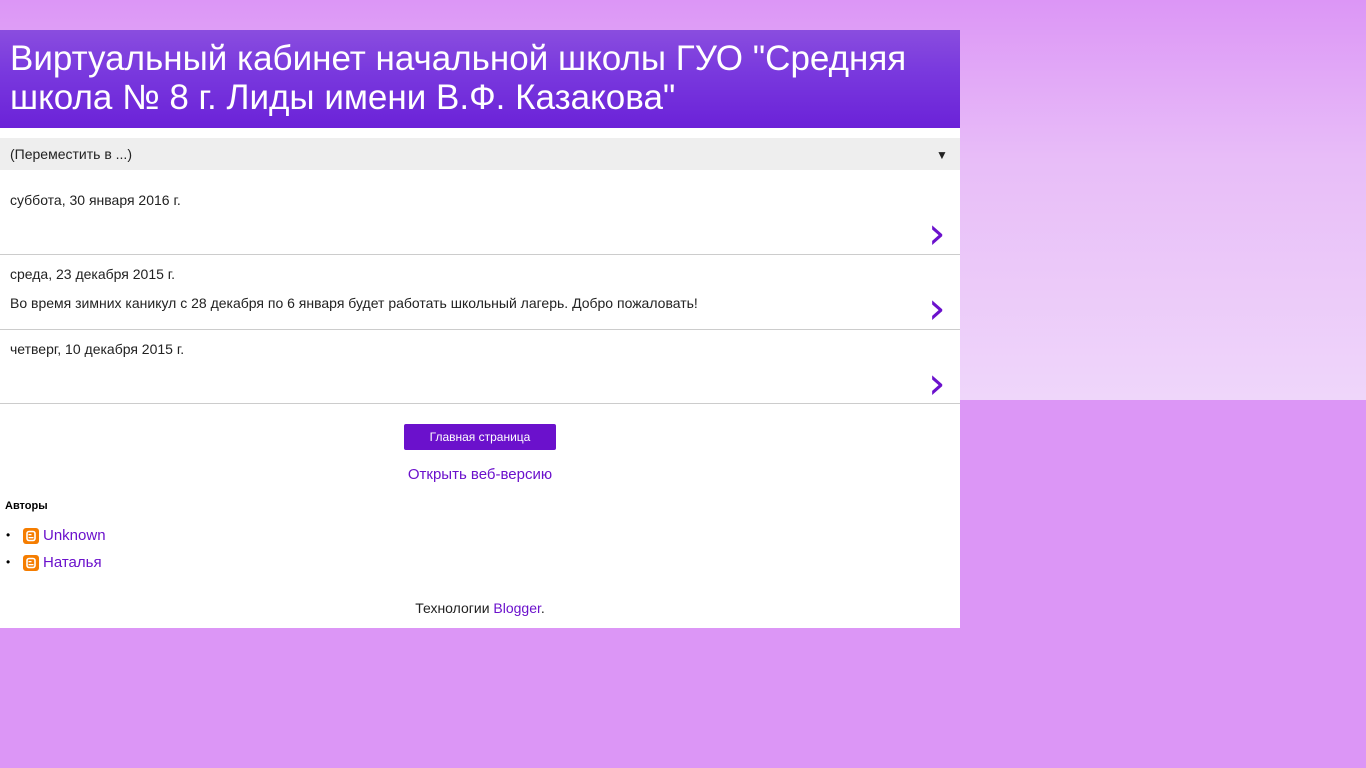 This screenshot has height=768, width=1366. Describe the element at coordinates (26, 506) in the screenshot. I see `authors-heading: Авторы` at that location.